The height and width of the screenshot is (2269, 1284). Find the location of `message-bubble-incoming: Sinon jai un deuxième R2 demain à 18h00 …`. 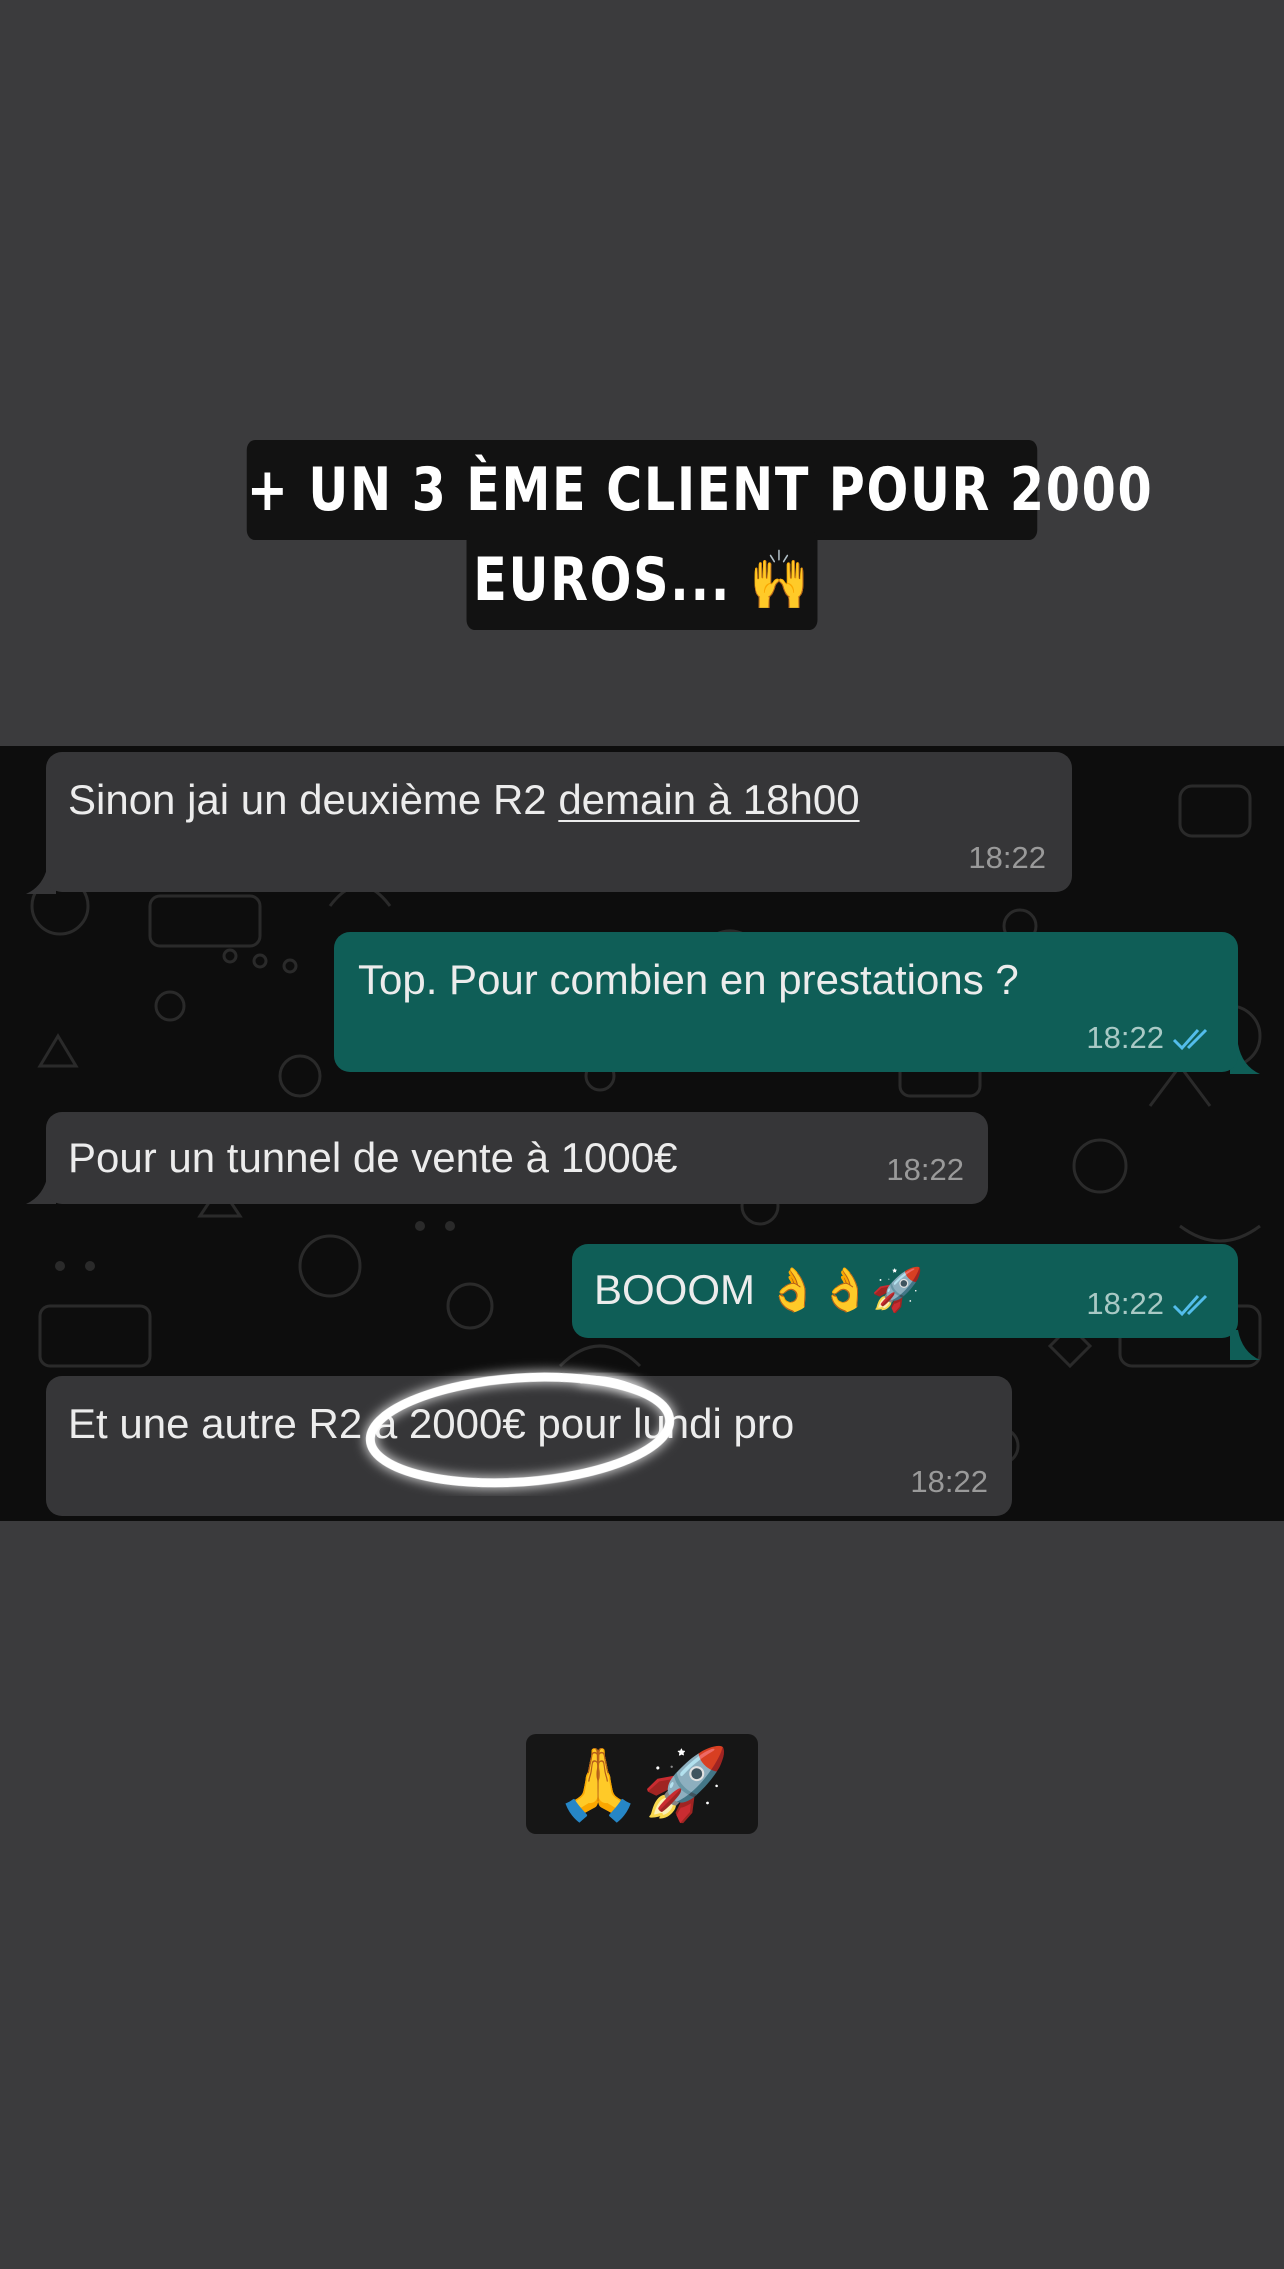

message-bubble-incoming: Sinon jai un deuxième R2 demain à 18h00 … is located at coordinates (559, 822).